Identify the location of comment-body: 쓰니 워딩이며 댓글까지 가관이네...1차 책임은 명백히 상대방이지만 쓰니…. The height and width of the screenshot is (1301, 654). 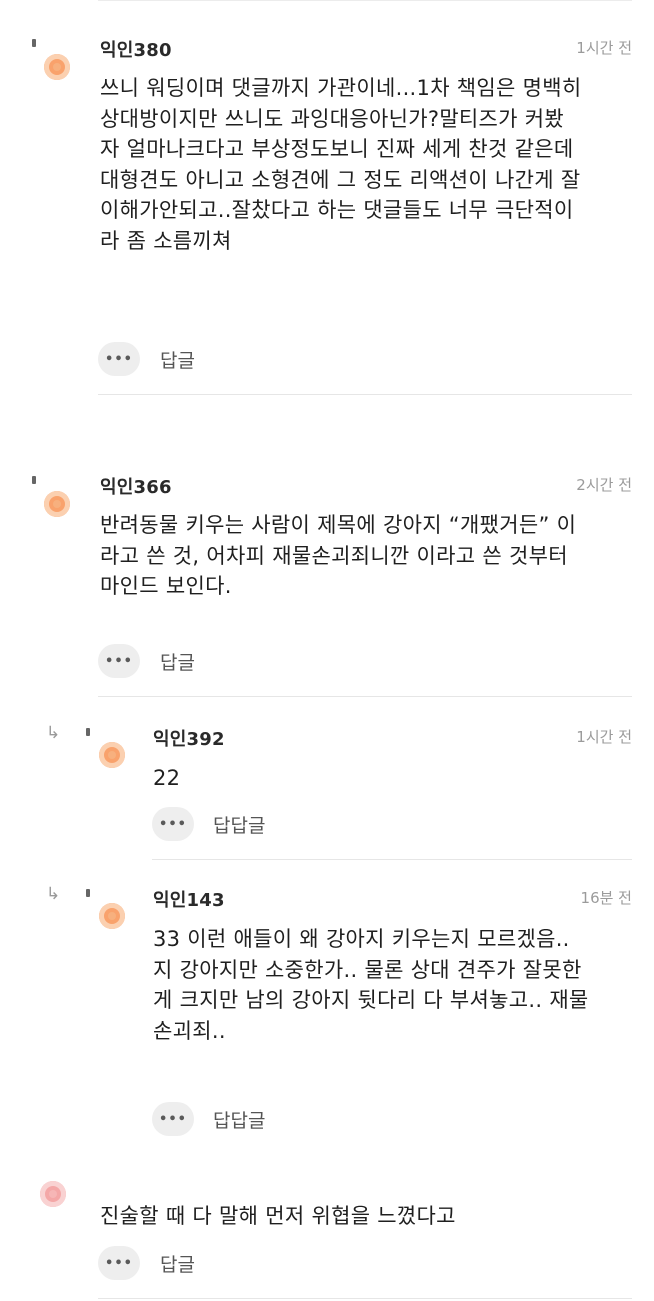
(341, 164).